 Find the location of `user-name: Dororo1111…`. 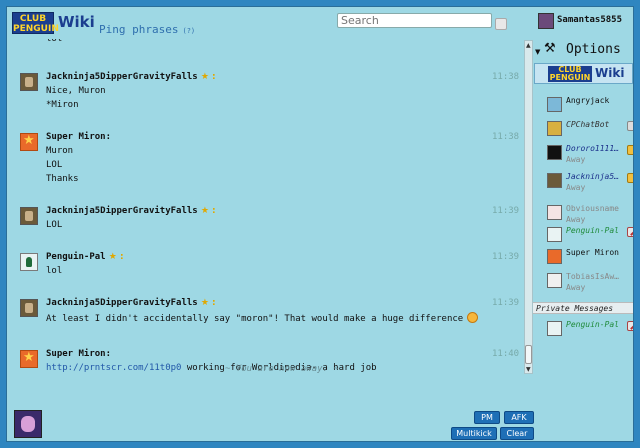

user-name: Dororo1111… is located at coordinates (592, 148).